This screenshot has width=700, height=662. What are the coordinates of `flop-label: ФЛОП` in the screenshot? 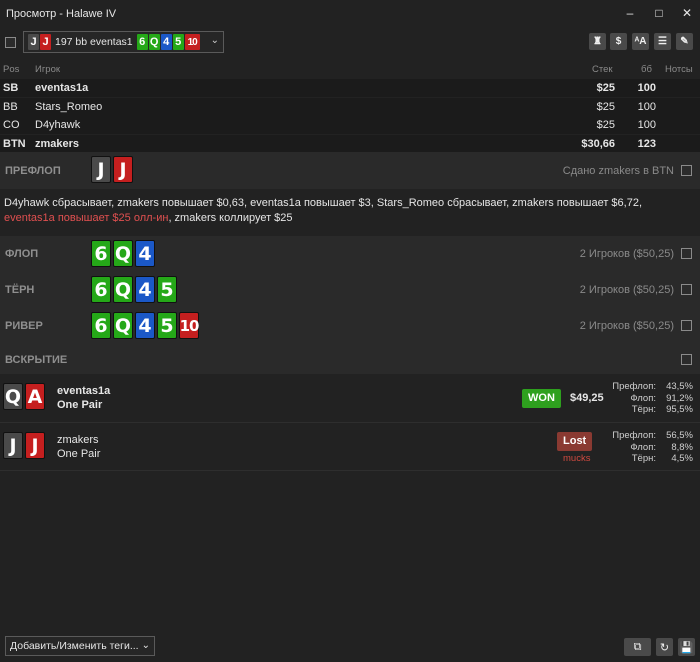 It's located at (22, 254).